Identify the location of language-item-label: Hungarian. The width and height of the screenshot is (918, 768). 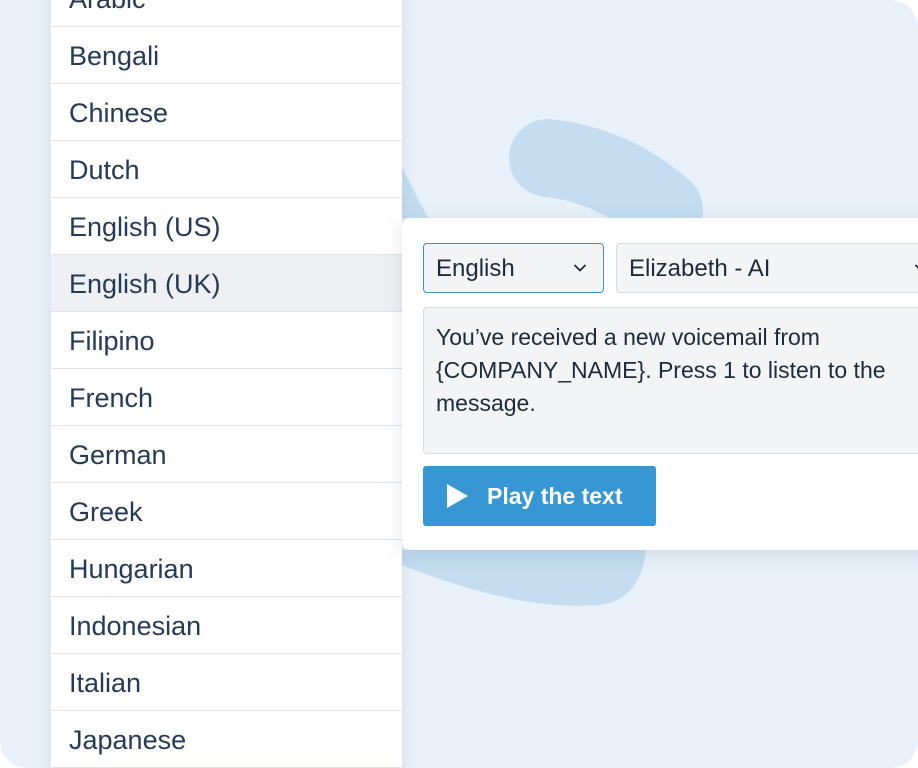
(131, 569).